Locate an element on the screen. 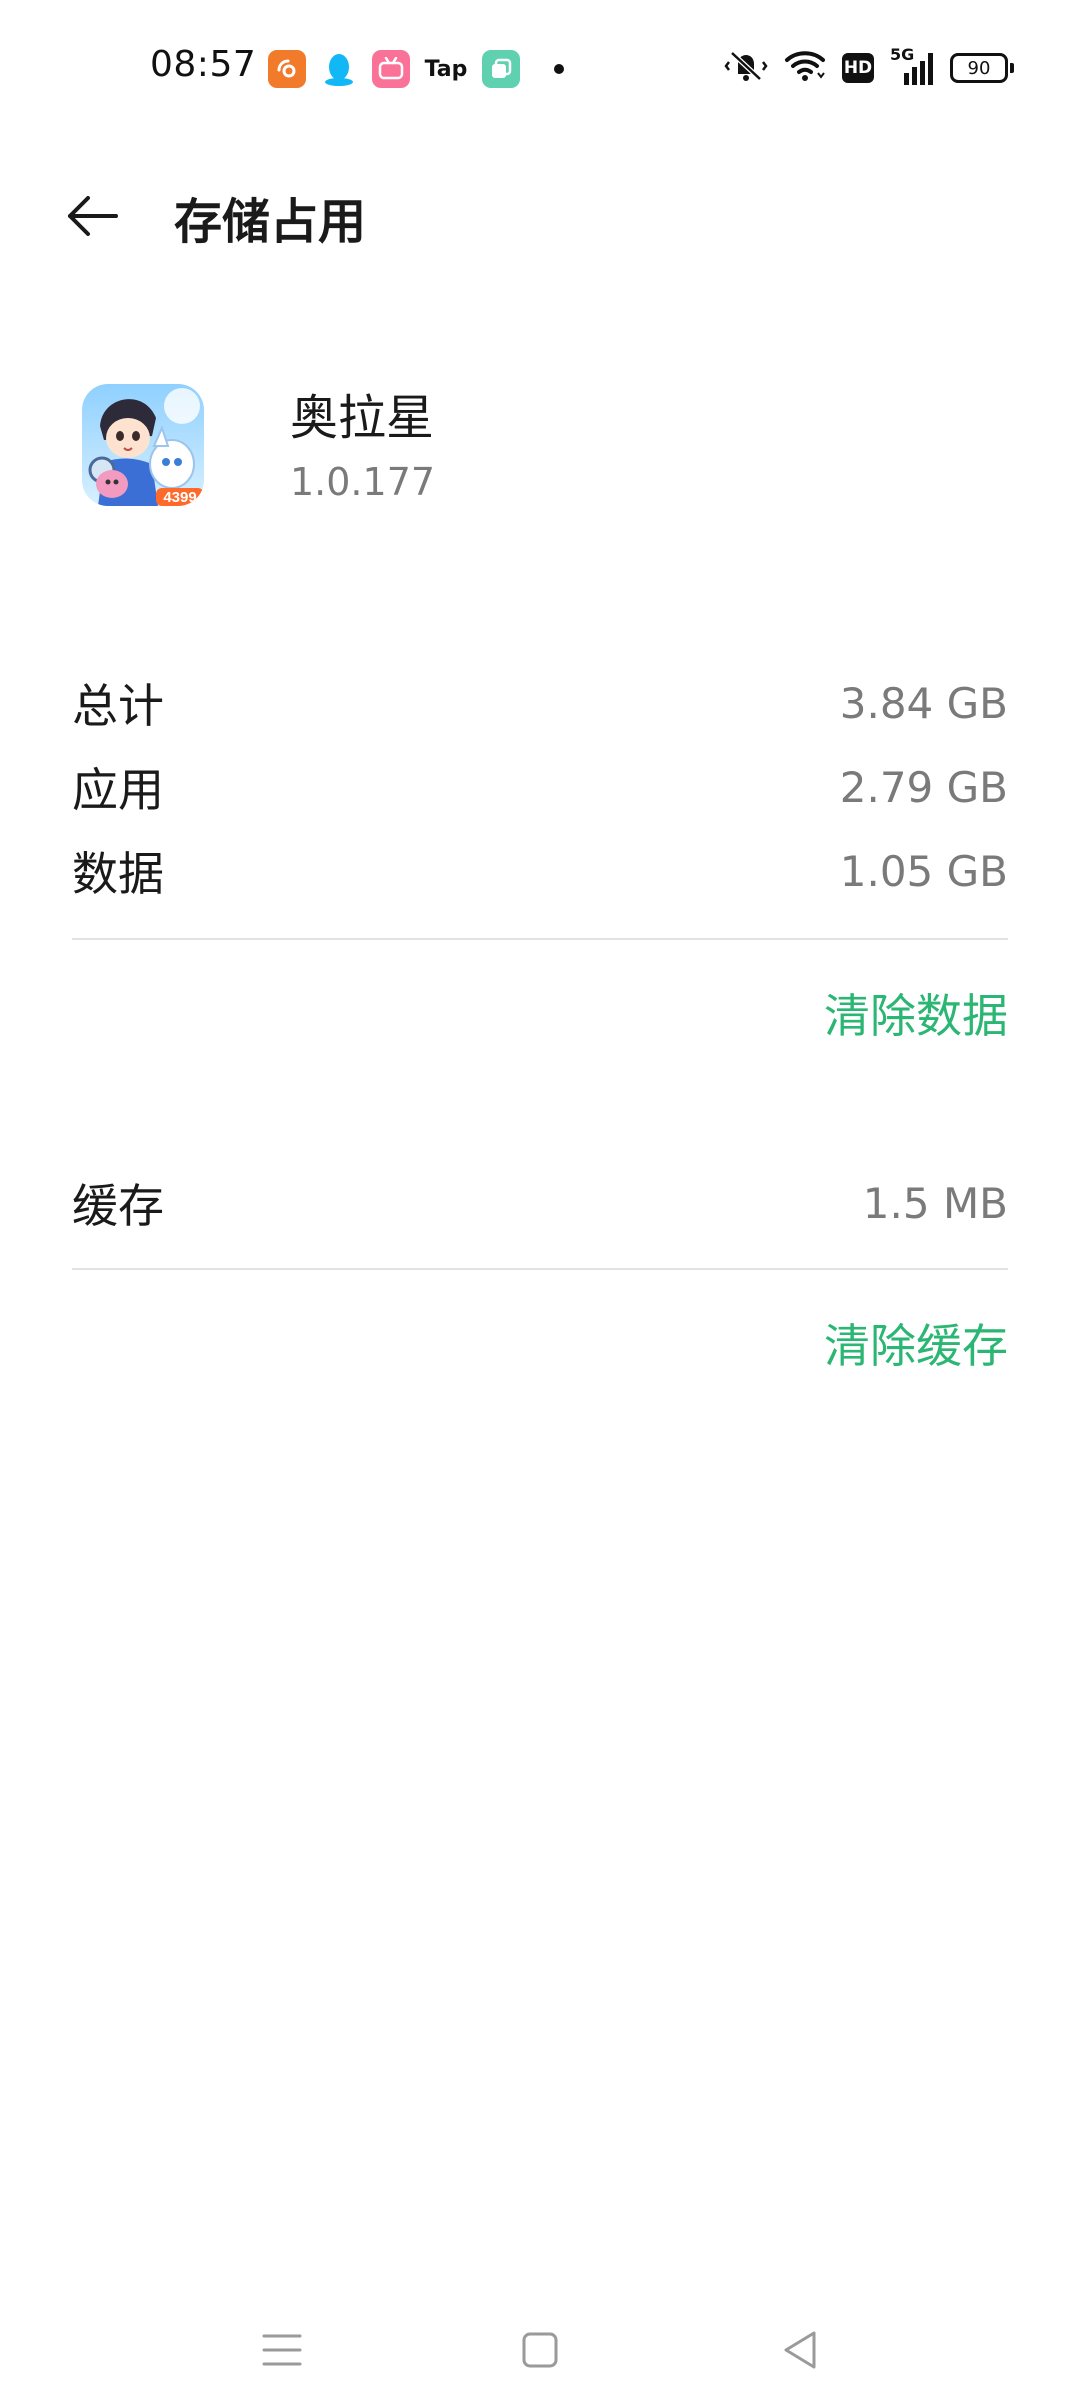 The height and width of the screenshot is (2400, 1080). battery-level: 90 is located at coordinates (979, 68).